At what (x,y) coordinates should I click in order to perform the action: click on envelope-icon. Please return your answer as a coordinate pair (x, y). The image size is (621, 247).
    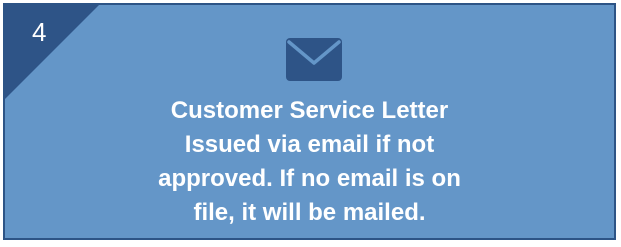
    Looking at the image, I should click on (314, 59).